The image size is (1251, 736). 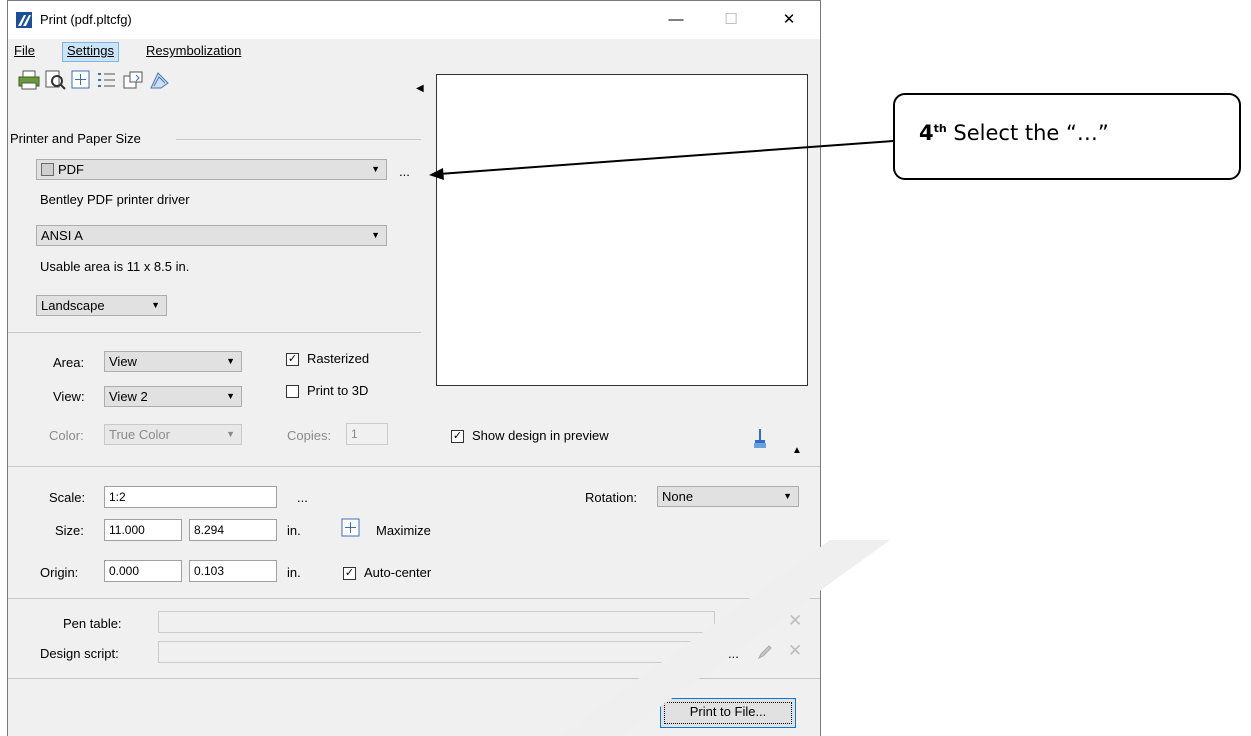 What do you see at coordinates (233, 530) in the screenshot?
I see `size-height-input: 8.294` at bounding box center [233, 530].